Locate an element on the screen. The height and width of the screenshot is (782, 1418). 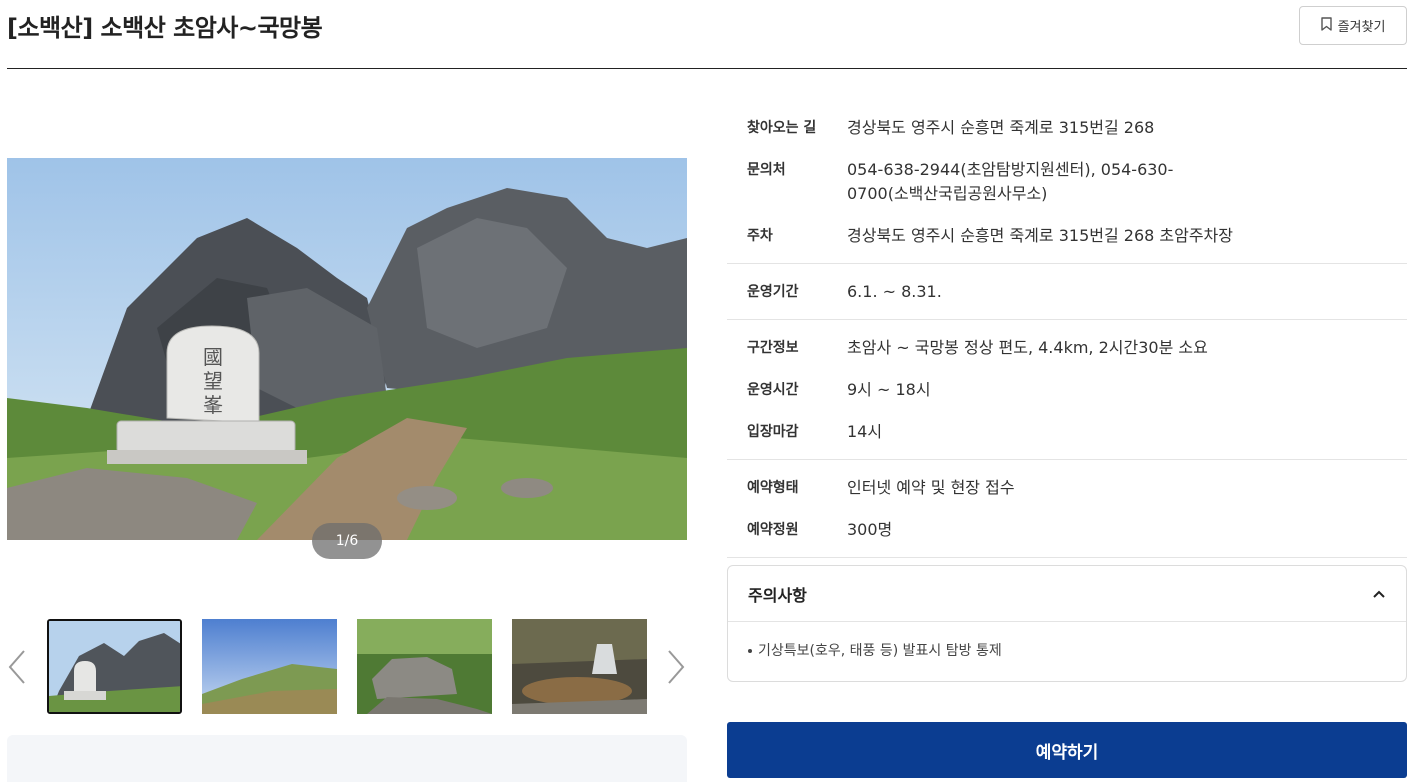
info-row: 구간정보 초암사 ~ 국망봉 정상 편도, 4.4km, 2시간30분 소요 is located at coordinates (1067, 348).